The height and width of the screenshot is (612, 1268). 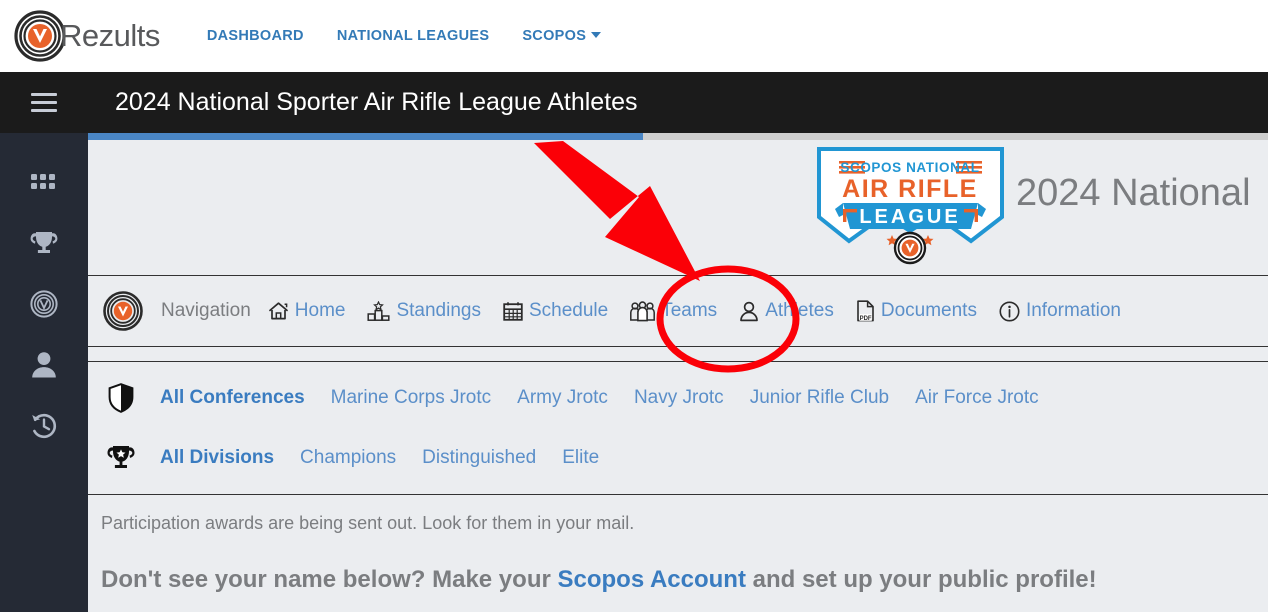 What do you see at coordinates (255, 36) in the screenshot?
I see `topnav-item-dashboard: DASHBOARD` at bounding box center [255, 36].